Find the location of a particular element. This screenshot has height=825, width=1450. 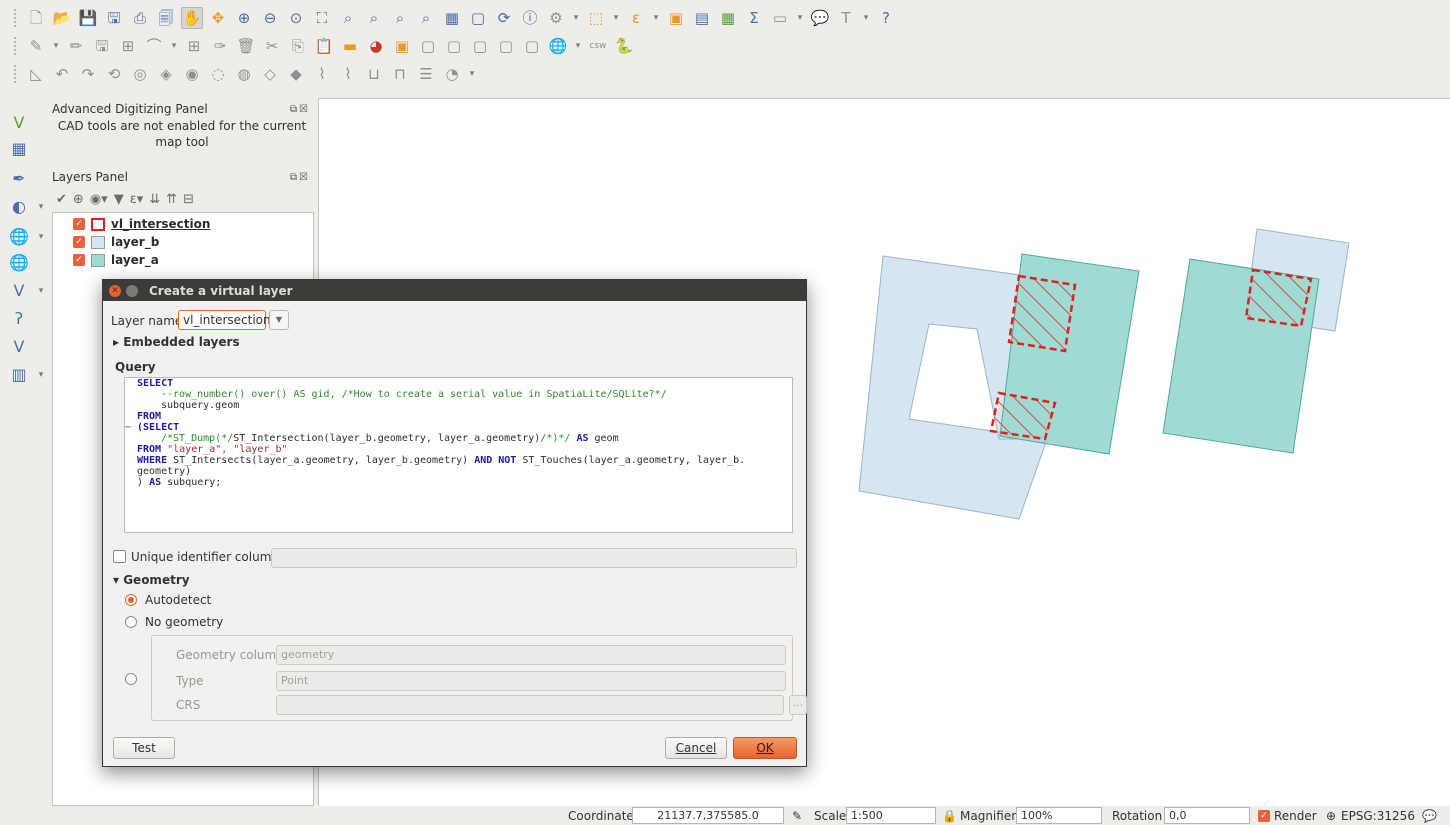

style-icon: ✔ is located at coordinates (61, 199).